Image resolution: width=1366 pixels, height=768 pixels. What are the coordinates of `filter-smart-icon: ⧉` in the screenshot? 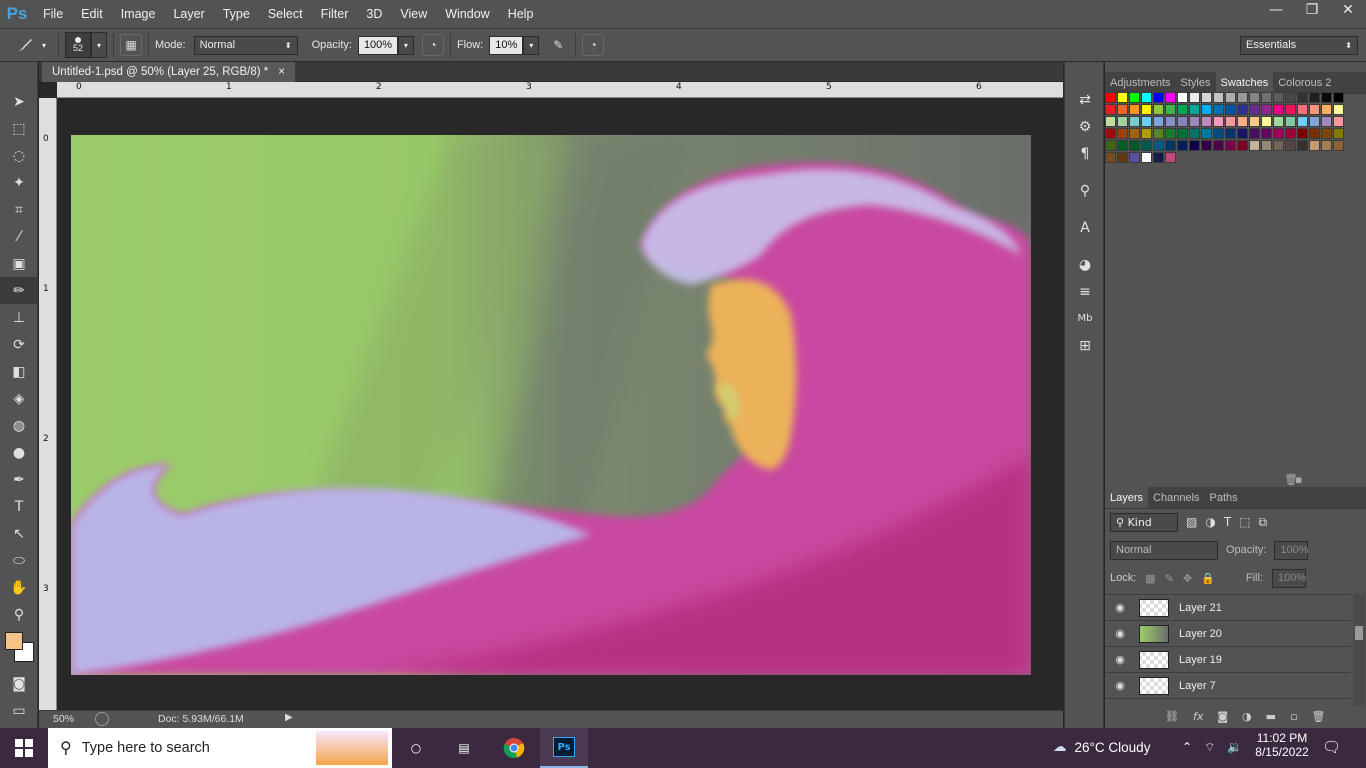 It's located at (1263, 522).